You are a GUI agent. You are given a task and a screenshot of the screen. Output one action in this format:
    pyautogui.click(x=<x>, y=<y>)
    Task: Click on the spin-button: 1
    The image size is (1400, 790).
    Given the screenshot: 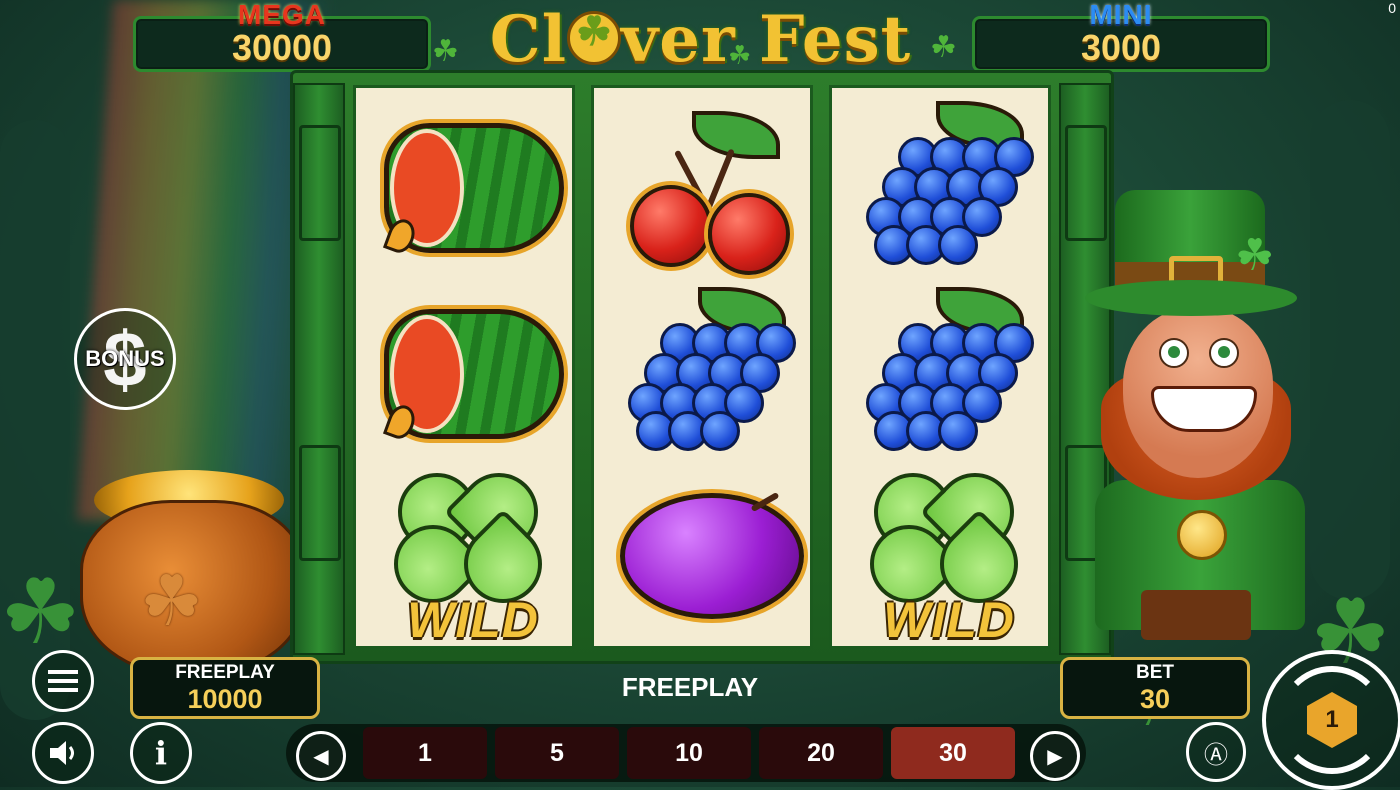 What is the action you would take?
    pyautogui.click(x=1331, y=720)
    